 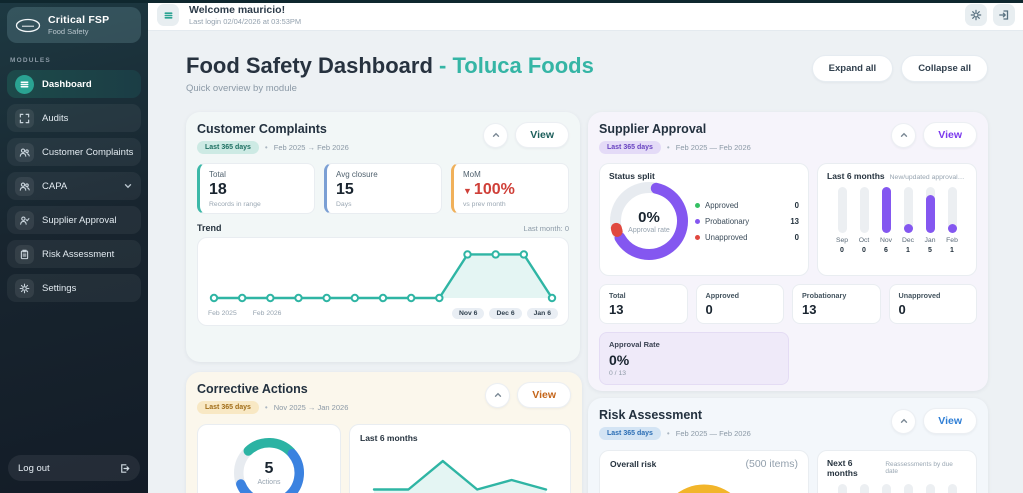 I want to click on sidebar-item-label: Audits, so click(x=55, y=118).